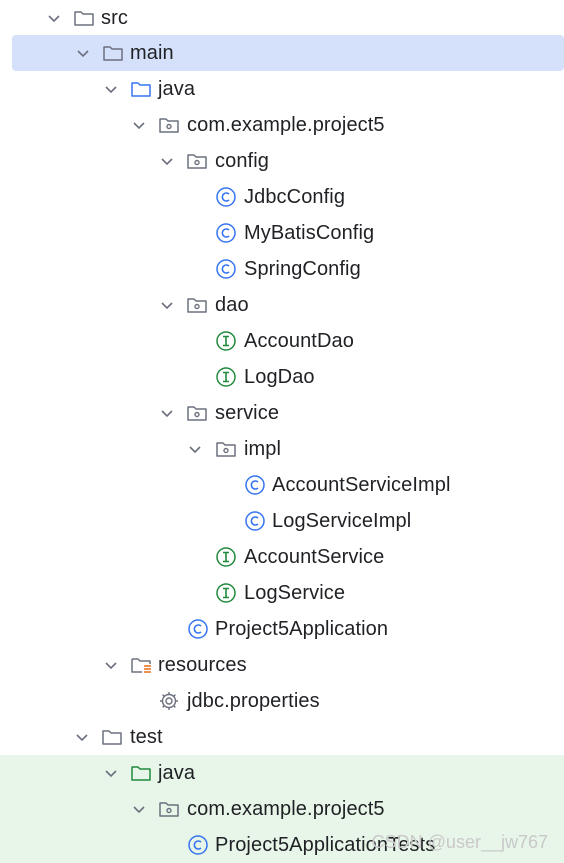 The height and width of the screenshot is (863, 564). What do you see at coordinates (459, 842) in the screenshot?
I see `watermark: CSDN @user__jw767` at bounding box center [459, 842].